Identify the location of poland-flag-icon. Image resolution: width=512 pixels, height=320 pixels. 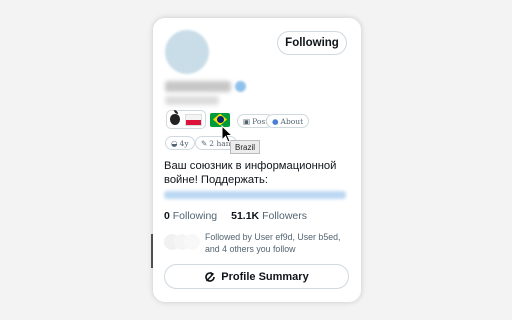
(193, 119).